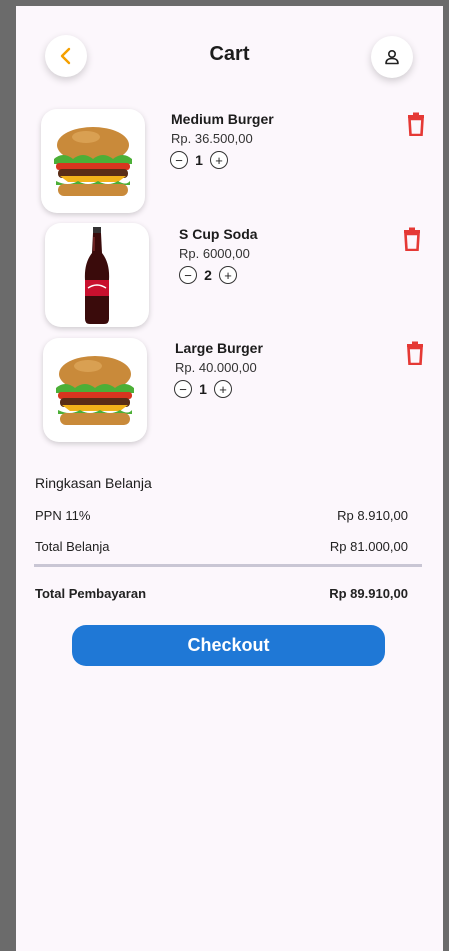 The height and width of the screenshot is (951, 449). I want to click on summary-title: Ringkasan Belanja, so click(93, 483).